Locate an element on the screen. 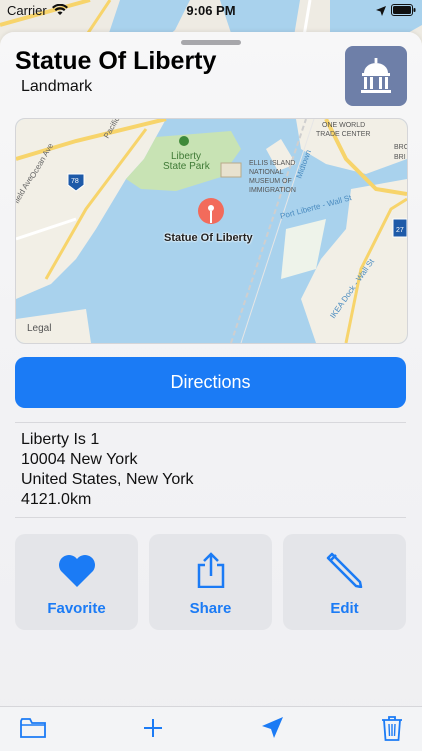 The width and height of the screenshot is (422, 751). status-time: 9:06 PM is located at coordinates (211, 10).